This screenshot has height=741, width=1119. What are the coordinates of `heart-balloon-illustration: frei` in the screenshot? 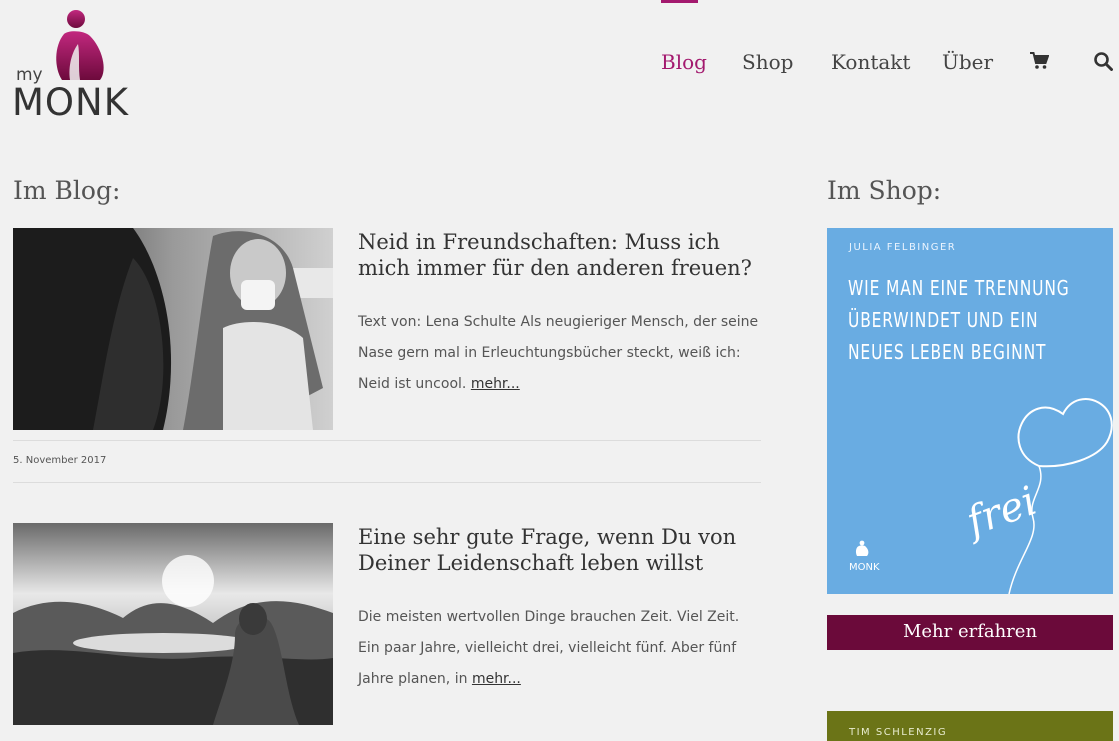 It's located at (1040, 496).